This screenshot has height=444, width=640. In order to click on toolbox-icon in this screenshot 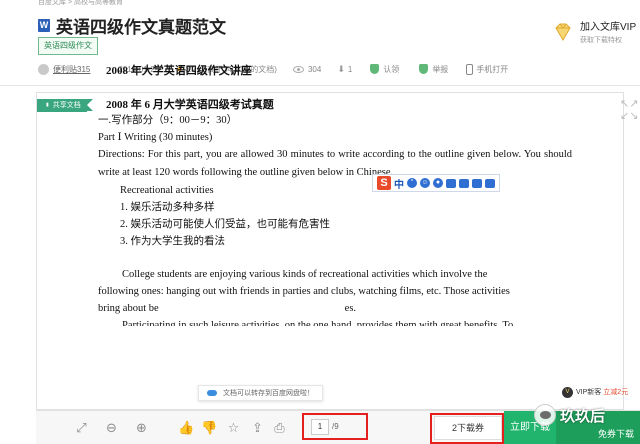, I will do `click(464, 183)`.